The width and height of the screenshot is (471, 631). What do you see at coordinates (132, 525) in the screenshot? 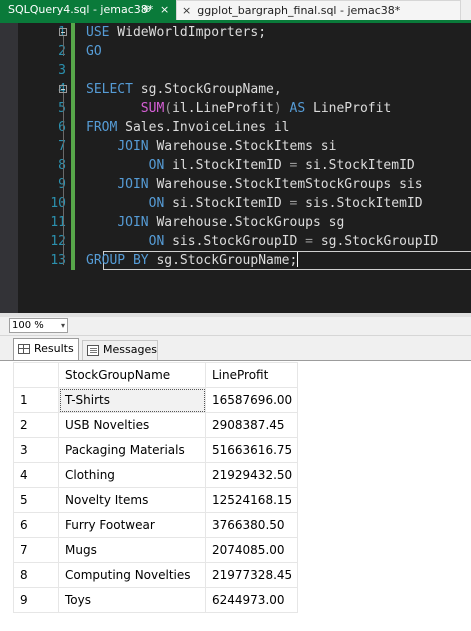
I see `cell-stockgroupname: Furry Footwear` at bounding box center [132, 525].